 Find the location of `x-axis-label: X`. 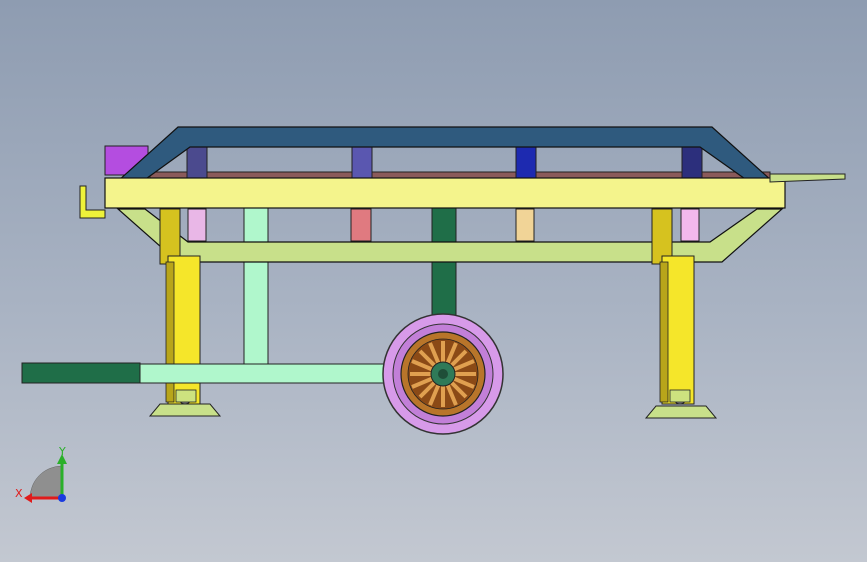

x-axis-label: X is located at coordinates (19, 493).